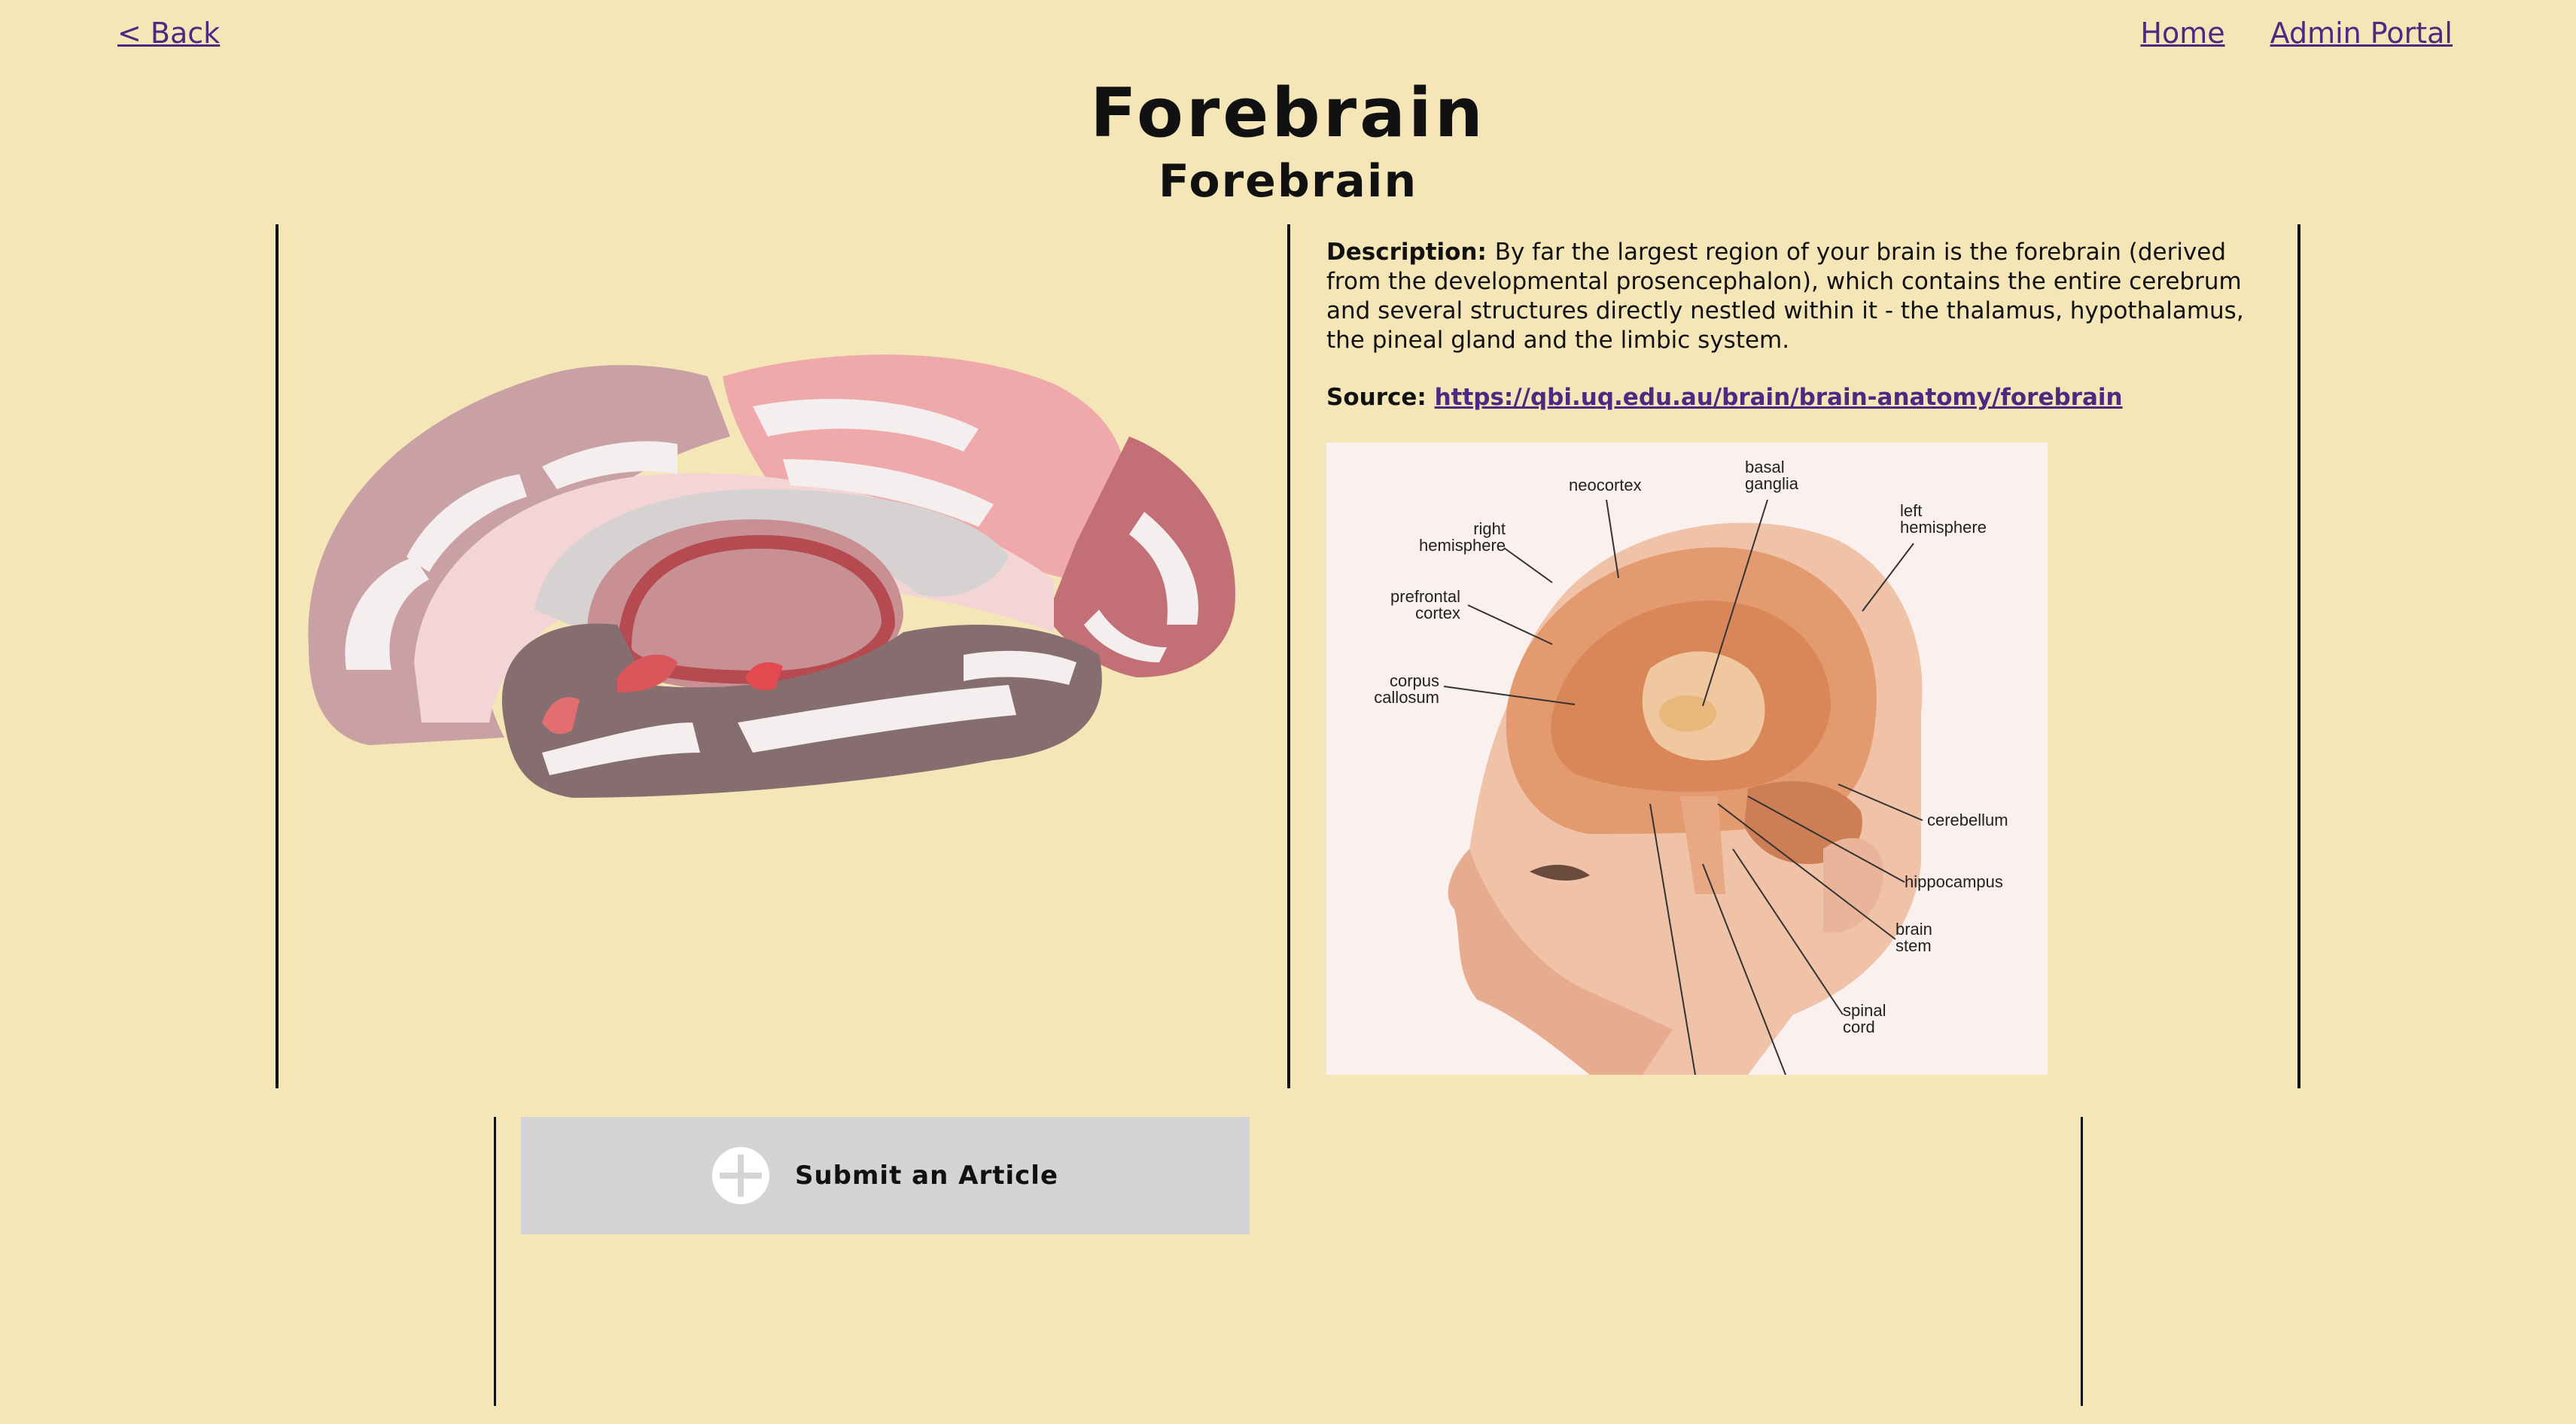 Image resolution: width=2576 pixels, height=1424 pixels. What do you see at coordinates (926, 1176) in the screenshot?
I see `submit-article-label: Submit an Article` at bounding box center [926, 1176].